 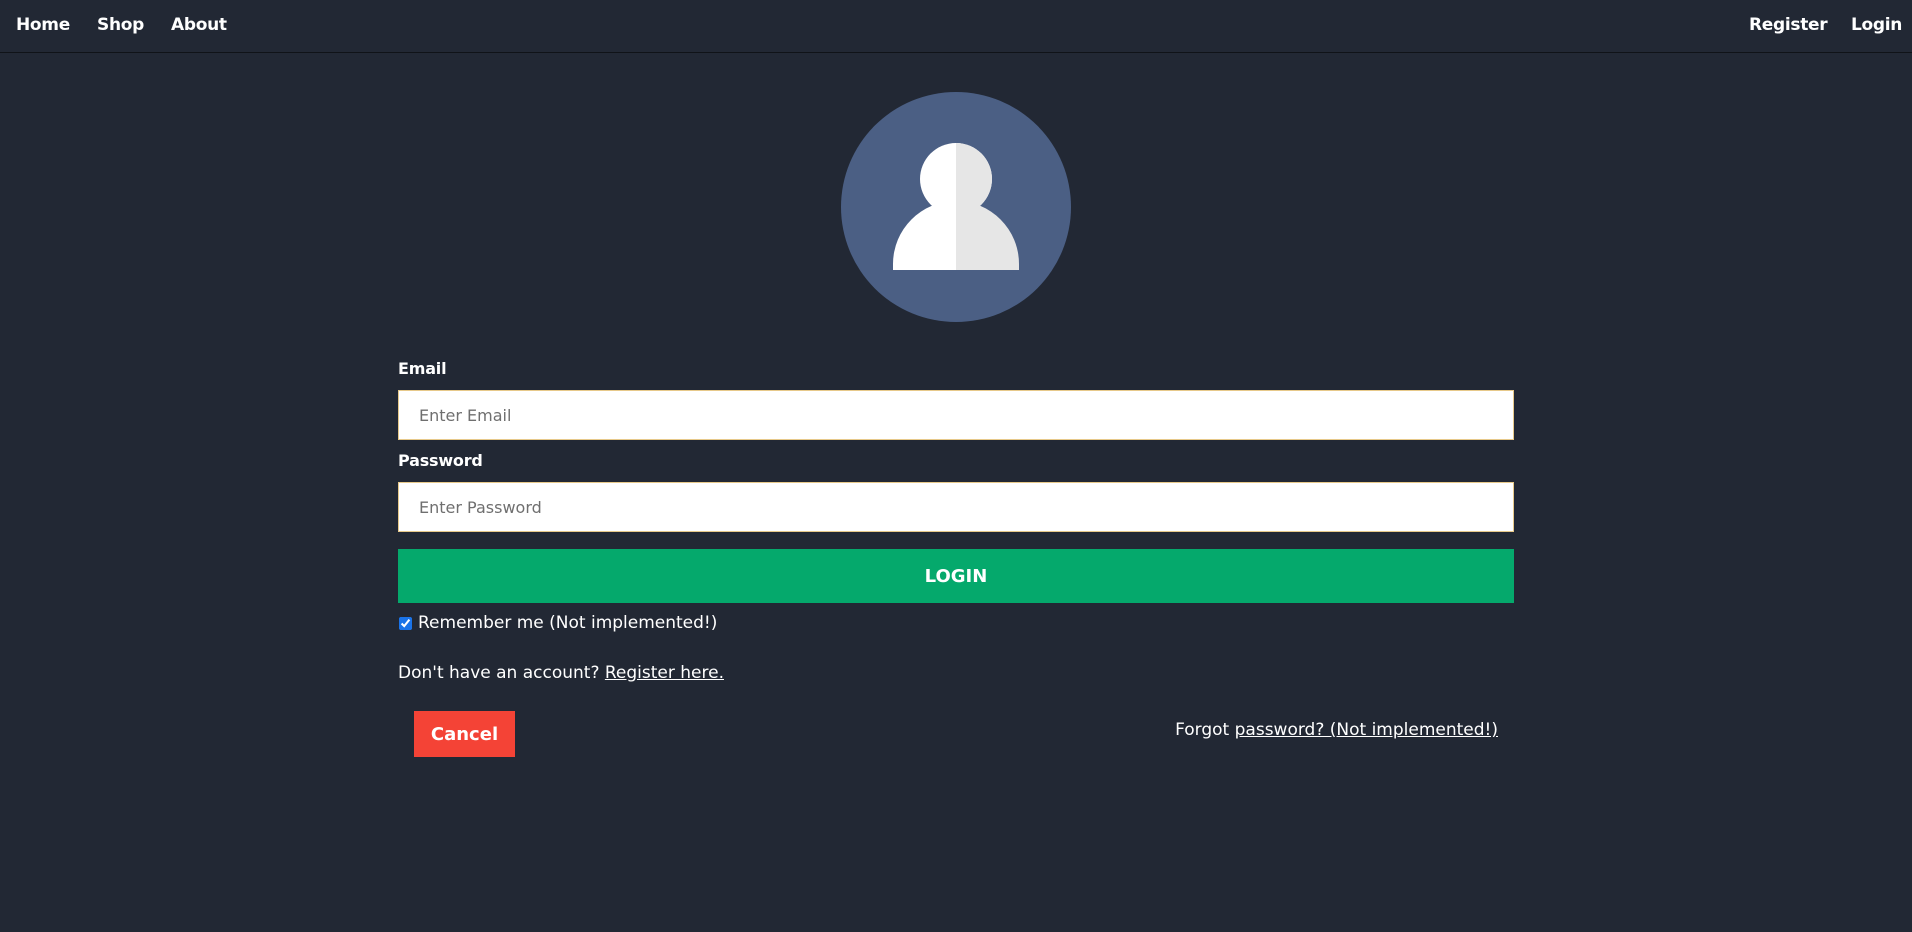 What do you see at coordinates (43, 25) in the screenshot?
I see `nav-home-link: Home` at bounding box center [43, 25].